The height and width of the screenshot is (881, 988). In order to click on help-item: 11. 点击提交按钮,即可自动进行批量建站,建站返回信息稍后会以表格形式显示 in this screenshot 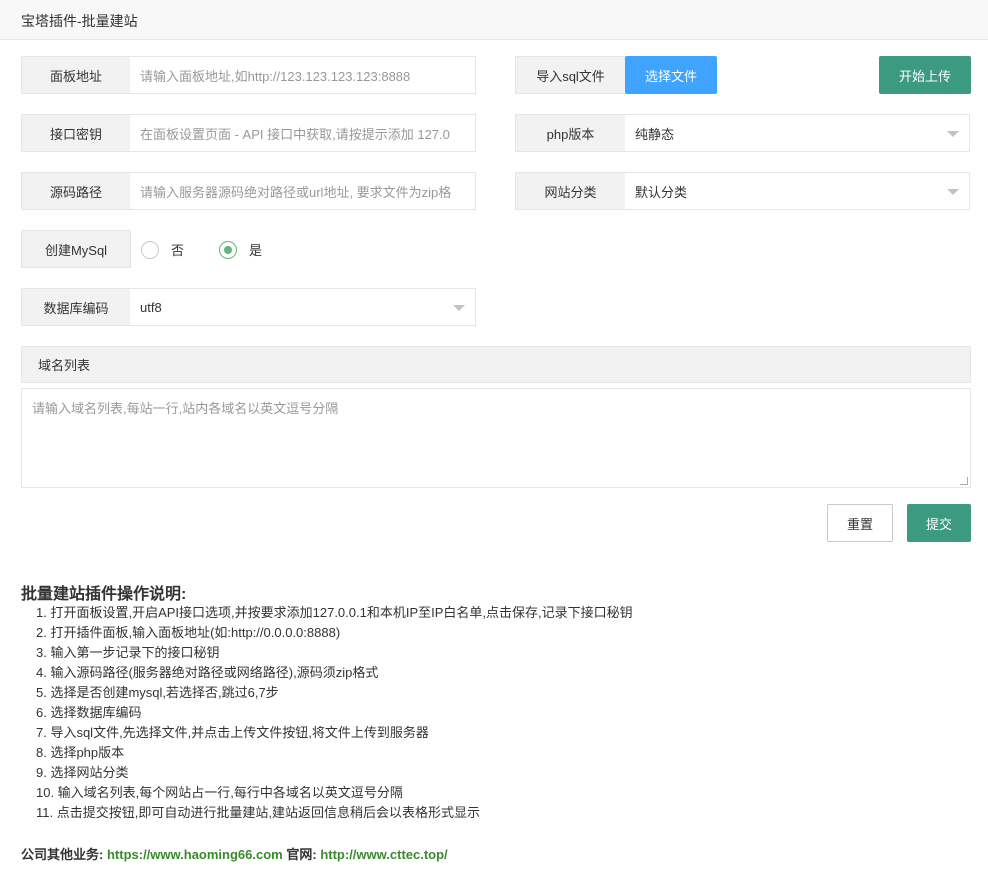, I will do `click(258, 812)`.